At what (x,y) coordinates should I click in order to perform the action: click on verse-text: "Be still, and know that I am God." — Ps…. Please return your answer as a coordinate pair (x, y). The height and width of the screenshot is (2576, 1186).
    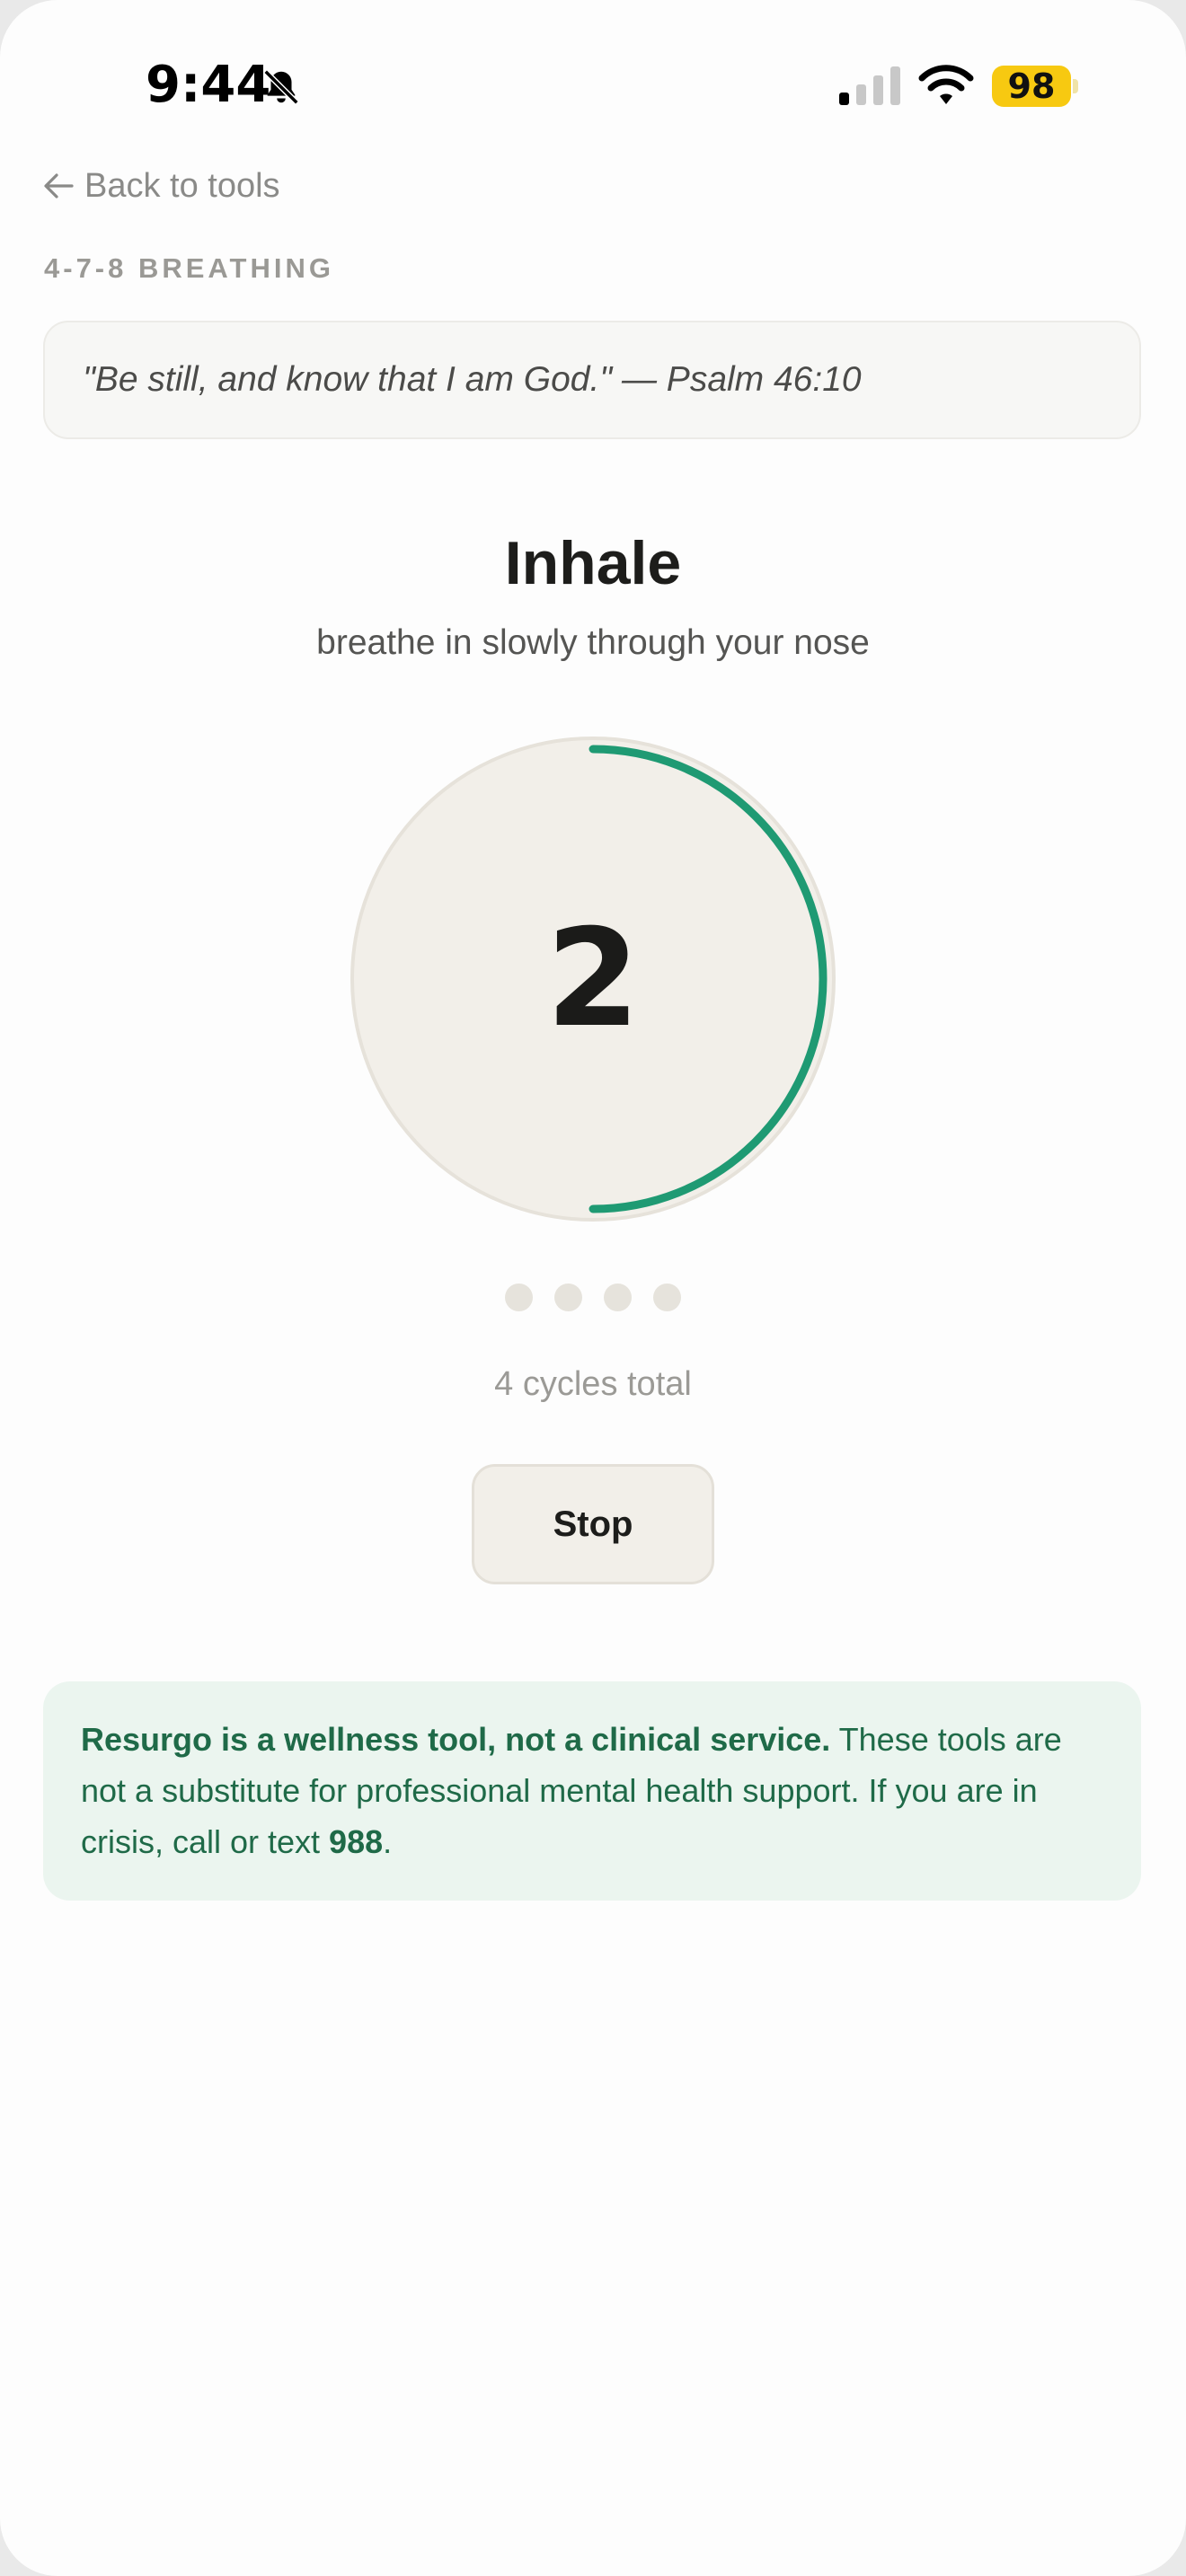
    Looking at the image, I should click on (472, 379).